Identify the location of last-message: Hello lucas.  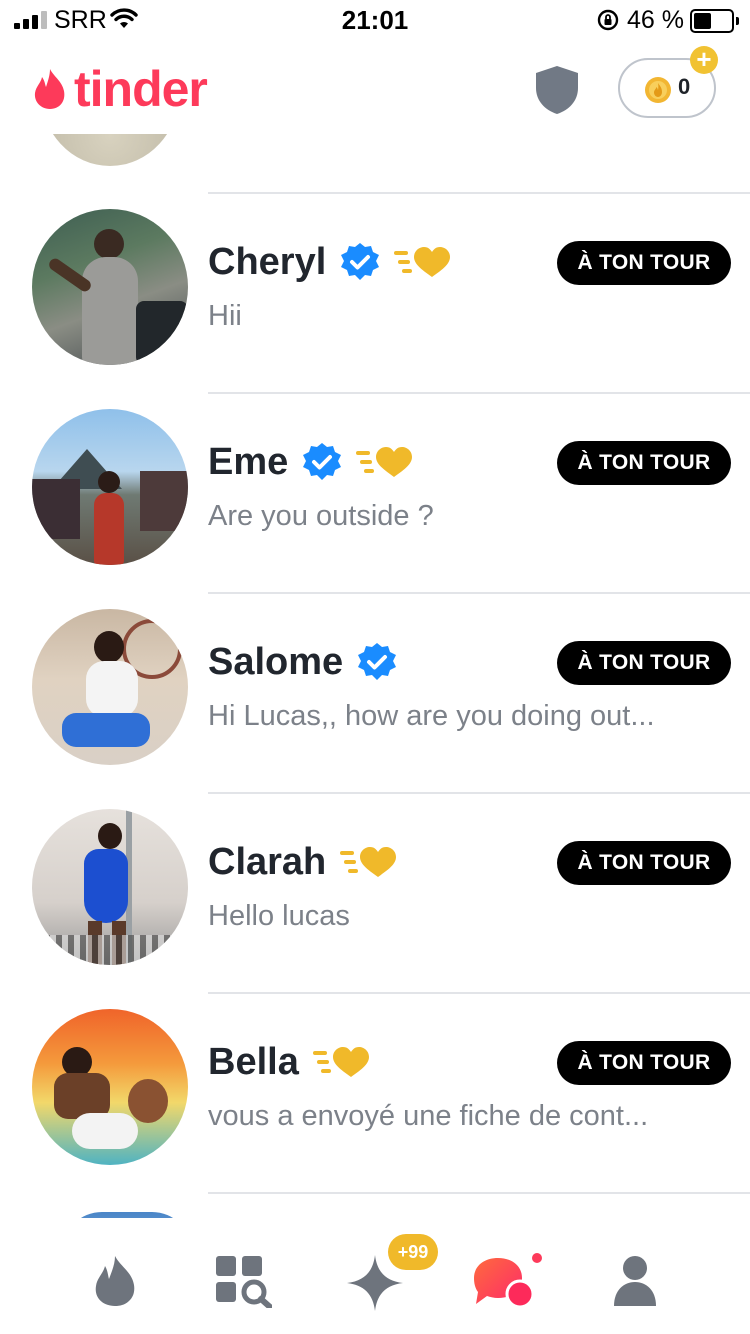
(279, 916).